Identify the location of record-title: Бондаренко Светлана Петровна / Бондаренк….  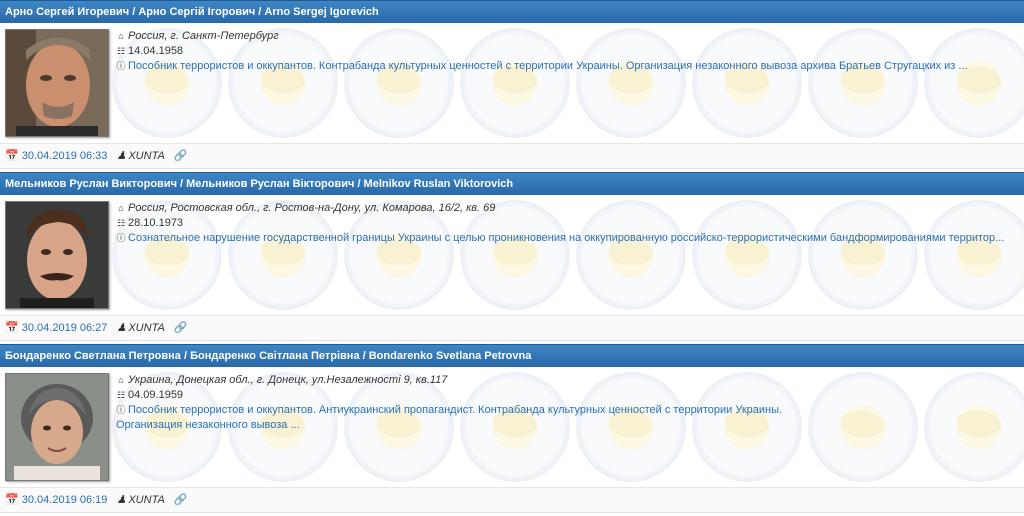
(512, 355).